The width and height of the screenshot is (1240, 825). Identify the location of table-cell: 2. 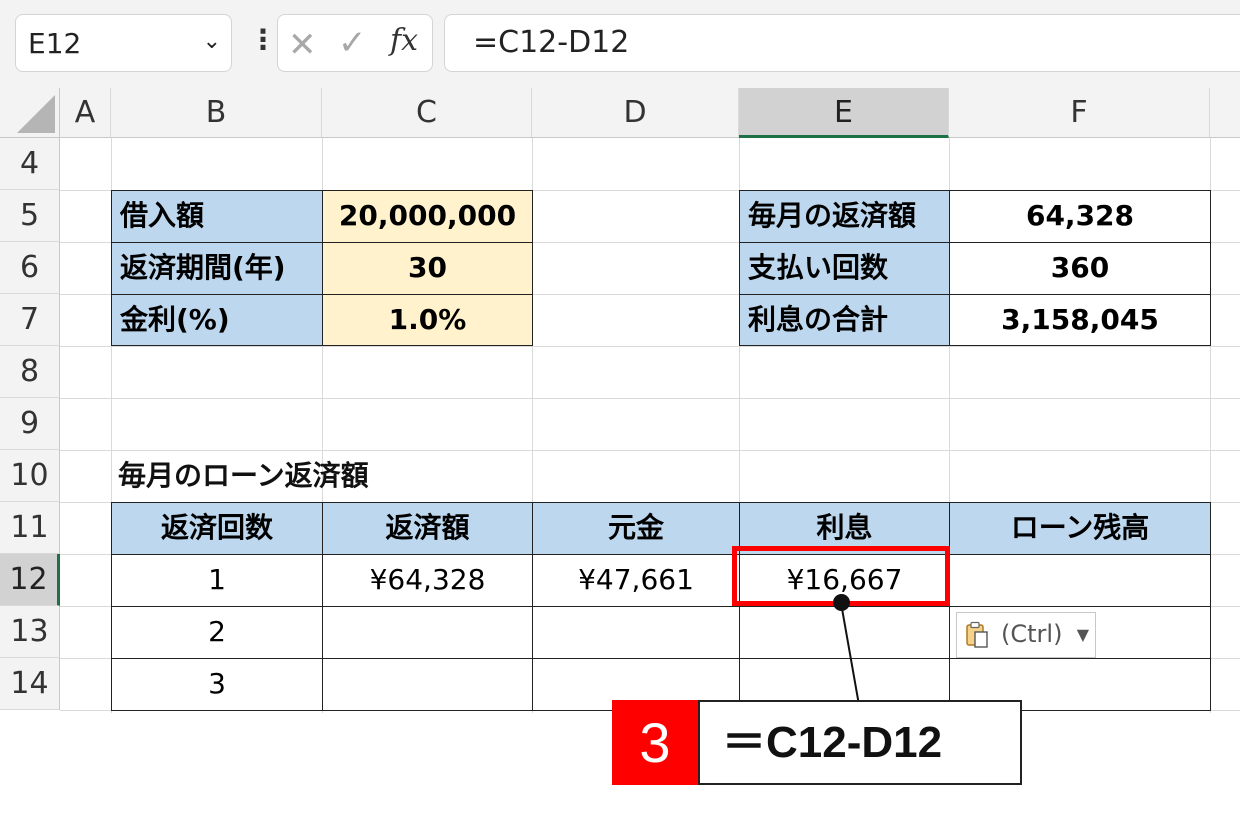
(217, 632).